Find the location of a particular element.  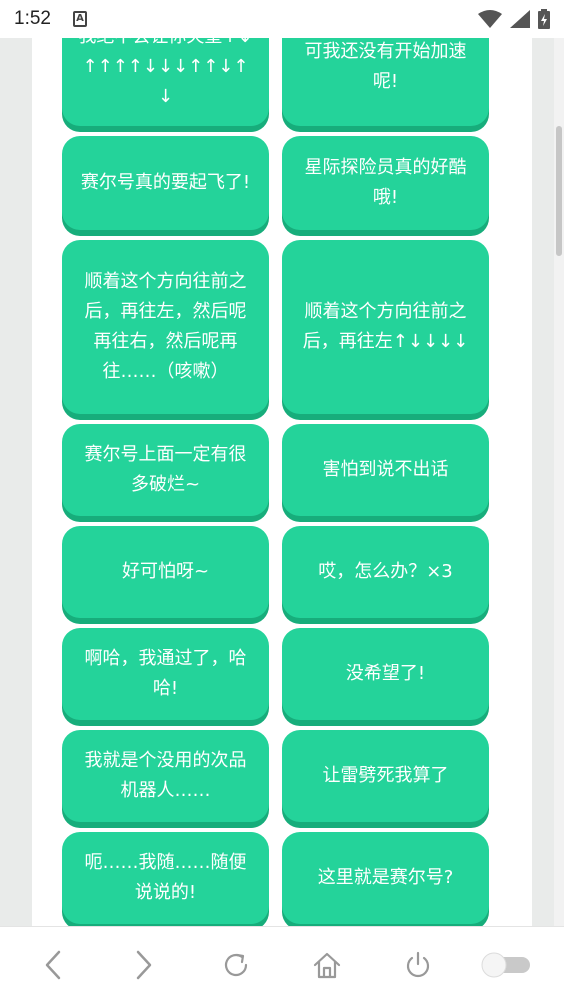

battery-icon is located at coordinates (544, 19).